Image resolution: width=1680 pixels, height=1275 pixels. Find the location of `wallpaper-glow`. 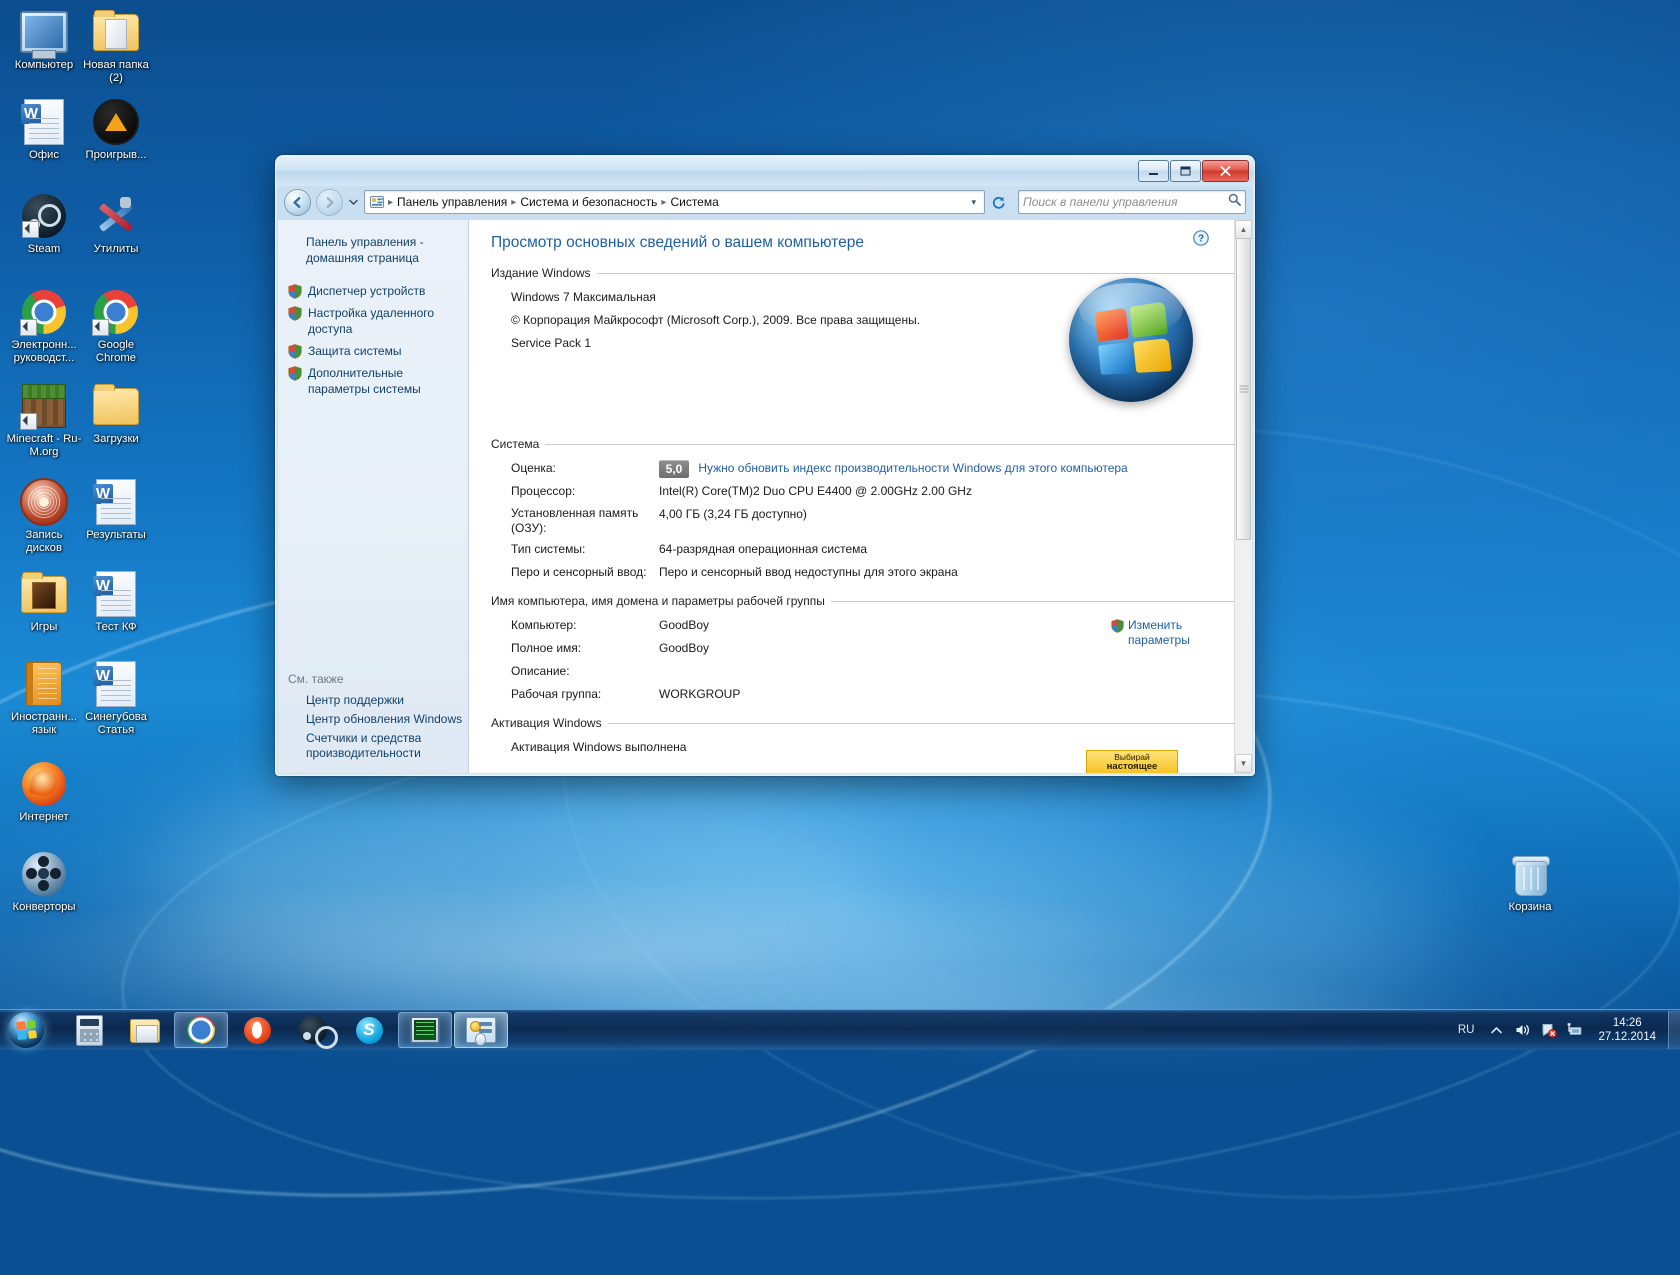

wallpaper-glow is located at coordinates (510, 885).